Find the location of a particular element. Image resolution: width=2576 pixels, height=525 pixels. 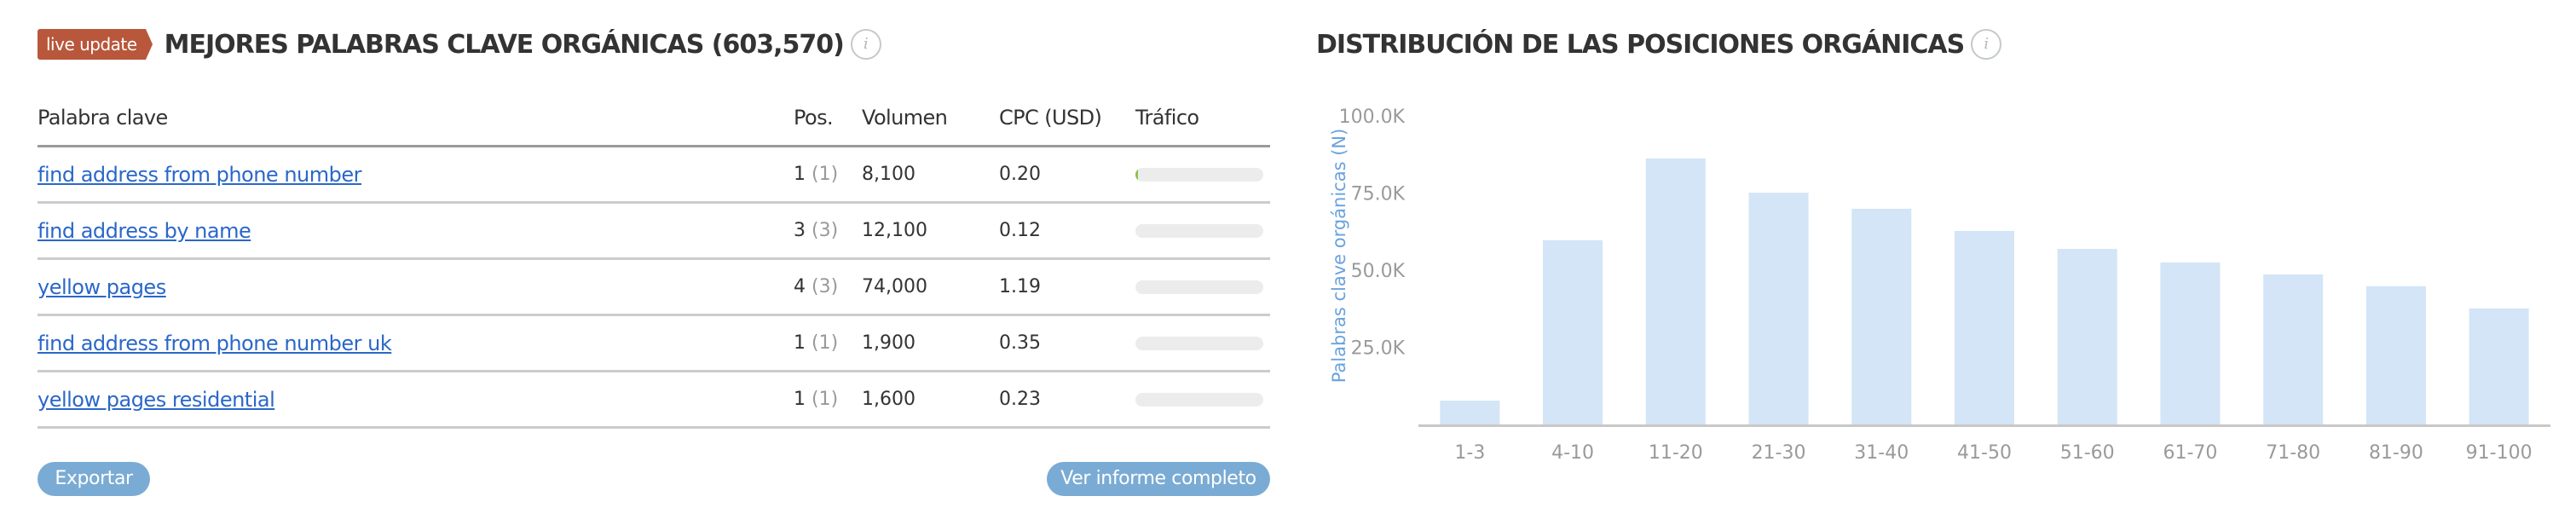

x-tick-label: 91-100 is located at coordinates (2499, 453).